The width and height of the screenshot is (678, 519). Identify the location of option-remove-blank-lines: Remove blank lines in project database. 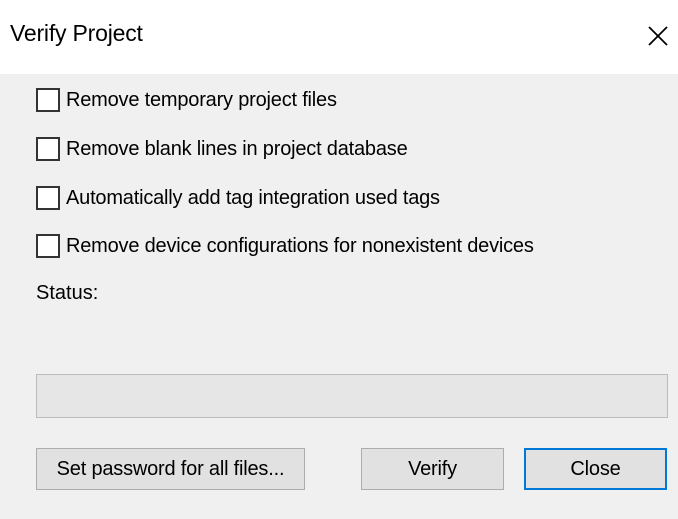
(222, 149).